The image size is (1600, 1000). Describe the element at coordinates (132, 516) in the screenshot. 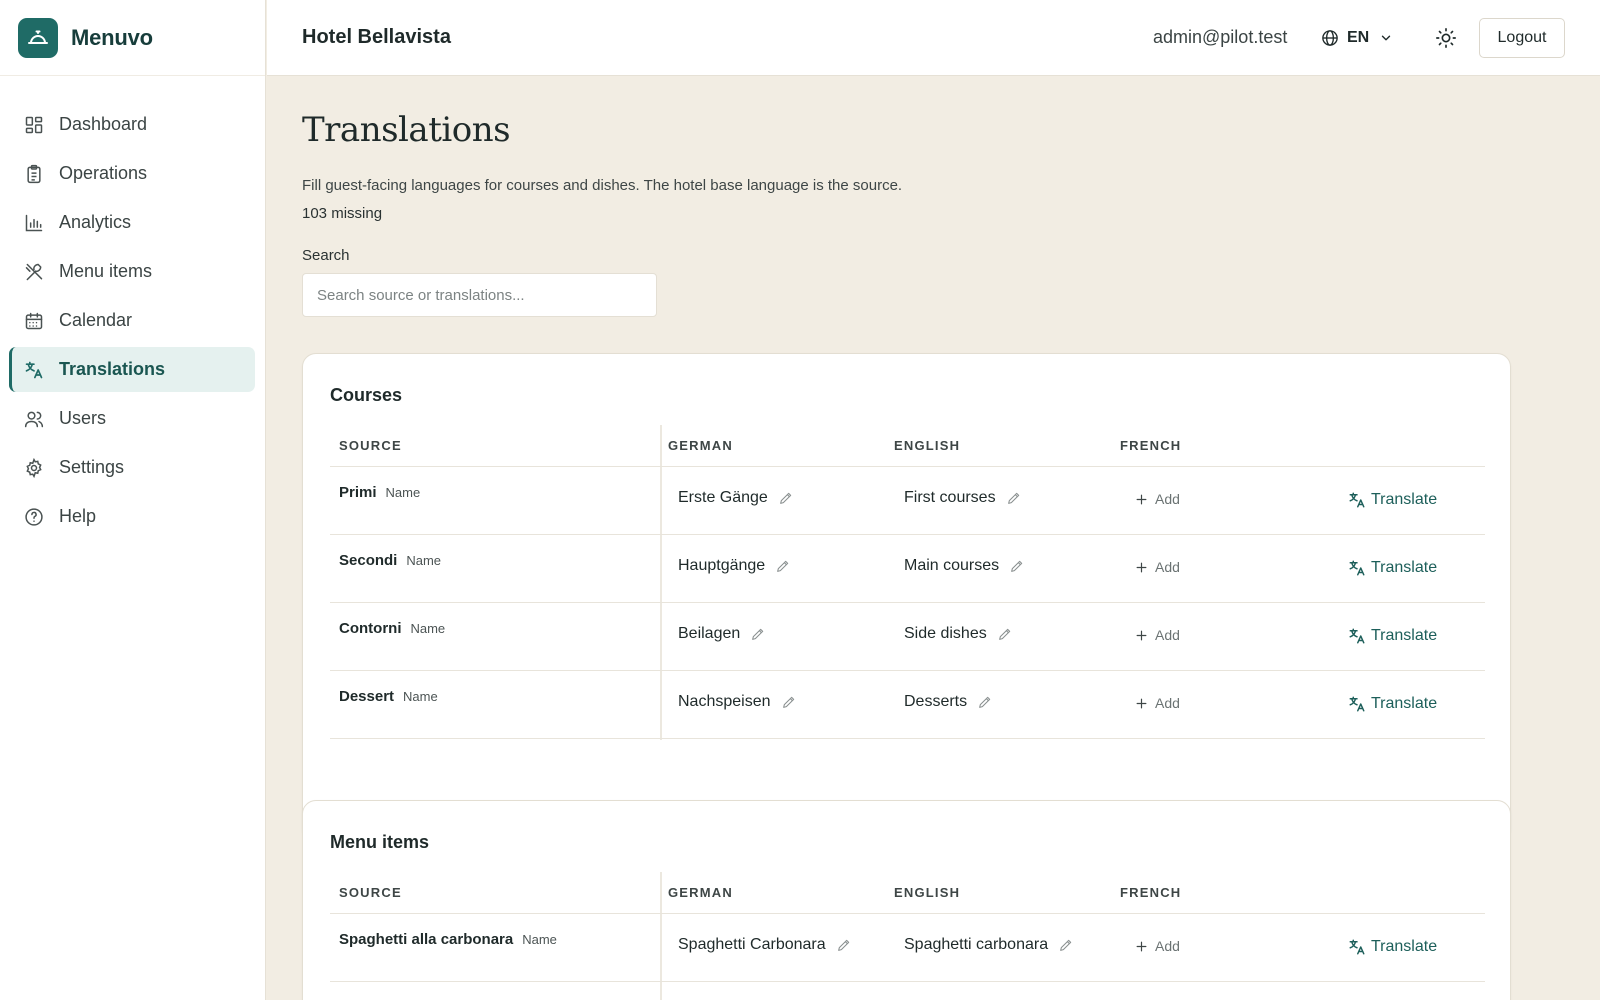

I see `sidebar-item-help: Help` at that location.